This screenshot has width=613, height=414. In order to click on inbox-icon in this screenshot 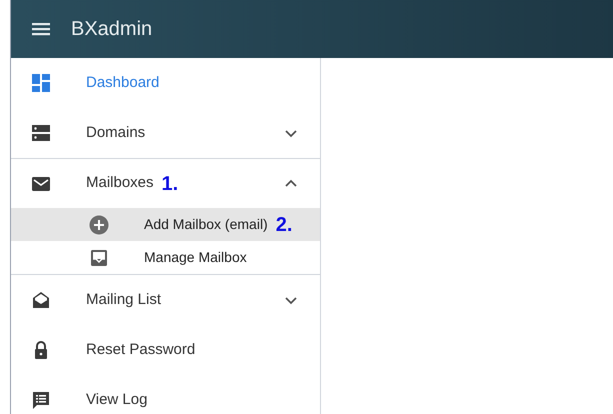, I will do `click(99, 258)`.